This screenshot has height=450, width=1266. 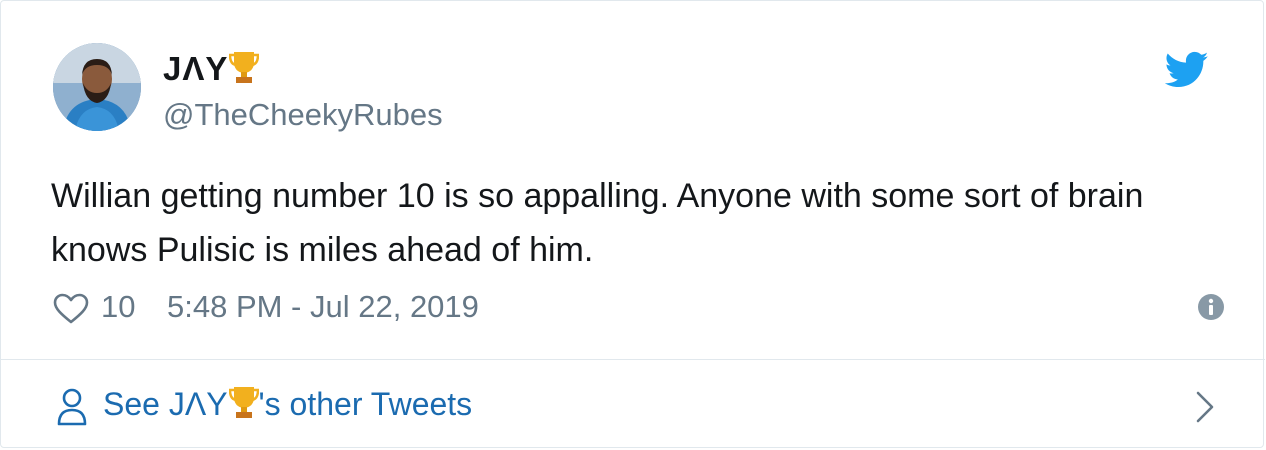 I want to click on chevron-right-icon, so click(x=1205, y=407).